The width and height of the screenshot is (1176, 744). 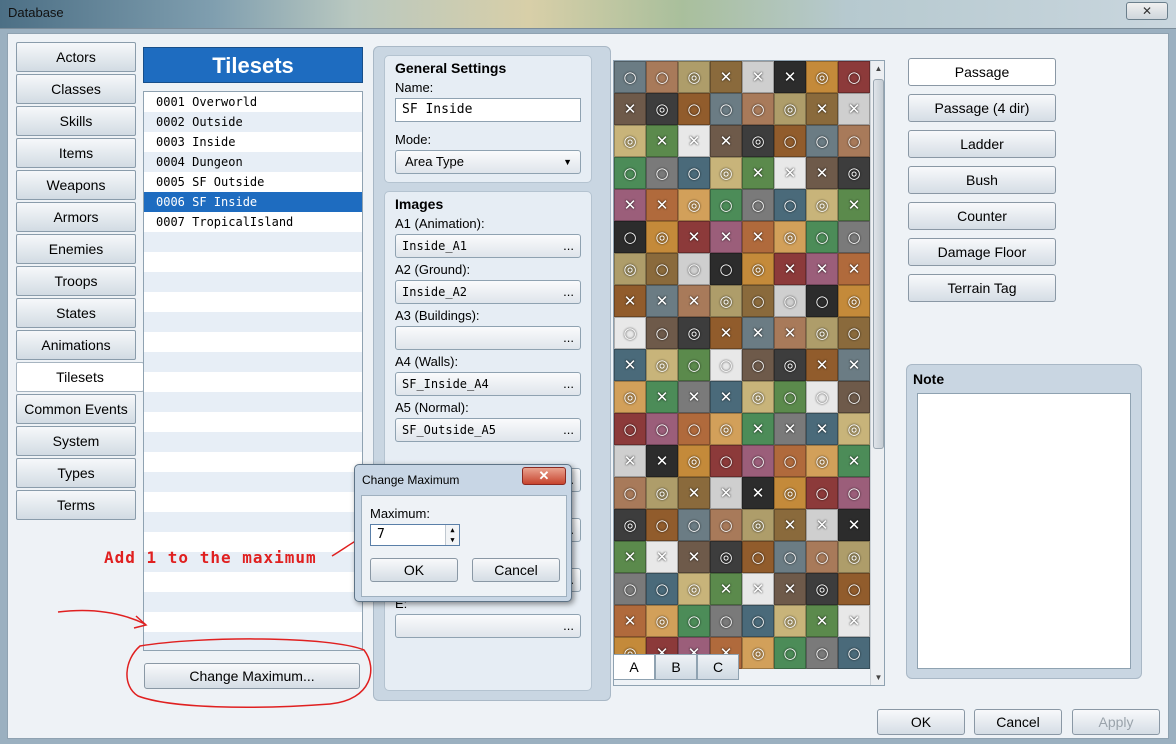 What do you see at coordinates (452, 535) in the screenshot?
I see `stepper-arrows-icon: ▲ ▼` at bounding box center [452, 535].